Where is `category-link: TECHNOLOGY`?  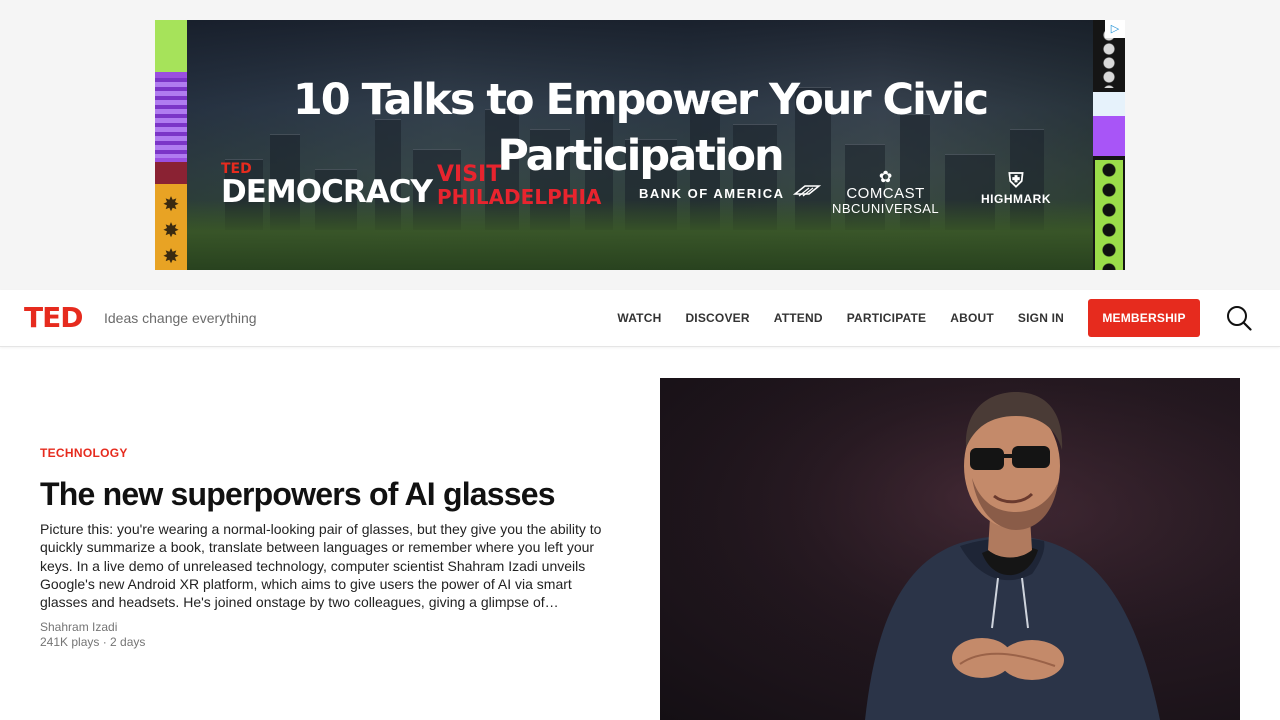 category-link: TECHNOLOGY is located at coordinates (84, 453).